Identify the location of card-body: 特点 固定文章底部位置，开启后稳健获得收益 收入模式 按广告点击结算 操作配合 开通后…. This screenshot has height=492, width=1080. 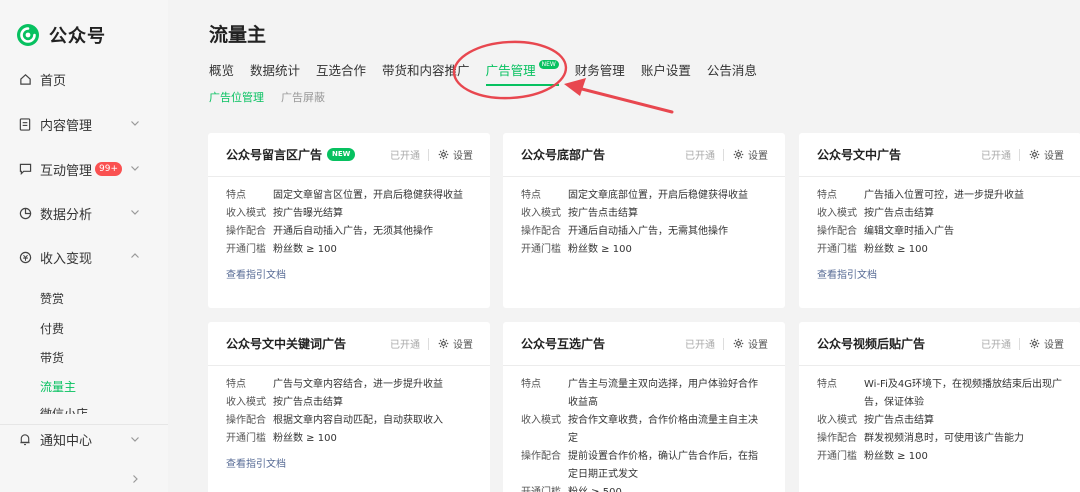
(644, 218).